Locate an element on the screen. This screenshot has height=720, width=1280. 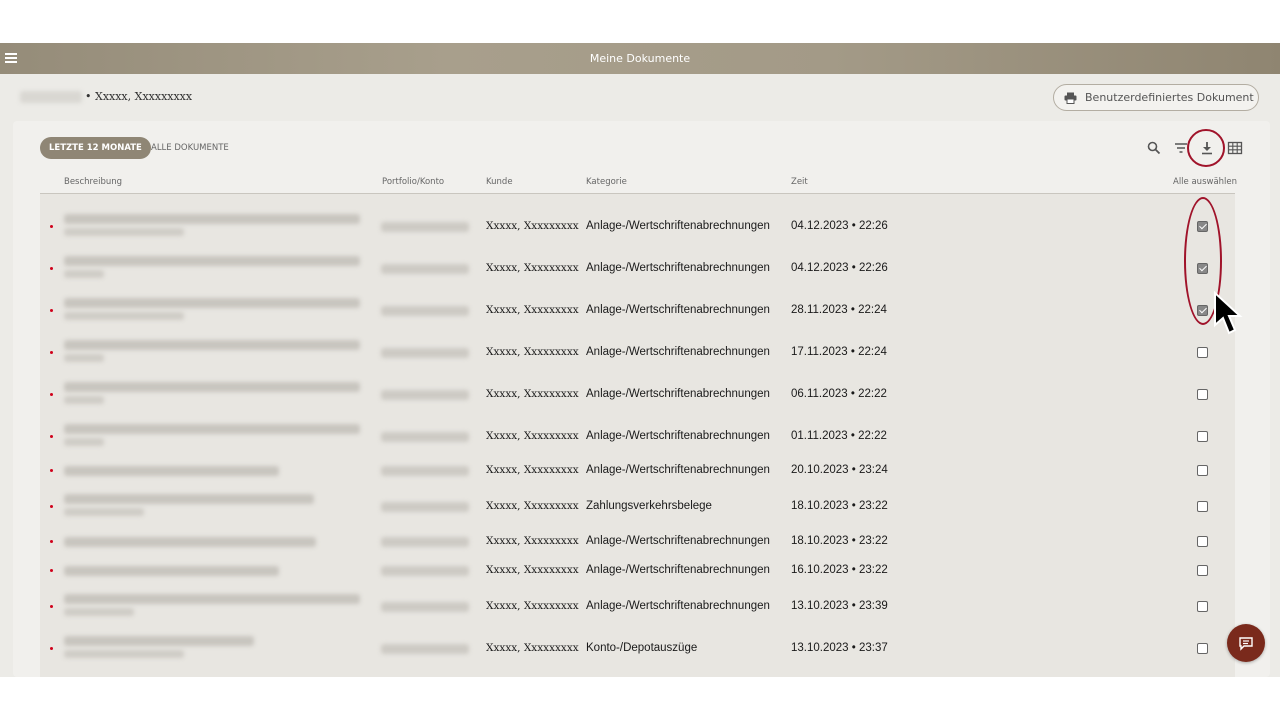
header-category: Kategorie is located at coordinates (606, 182).